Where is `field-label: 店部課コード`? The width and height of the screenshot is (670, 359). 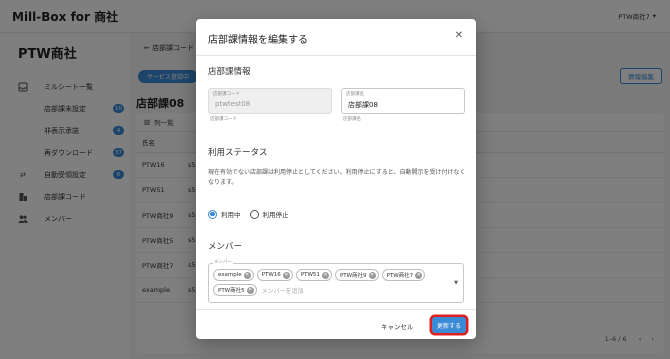
field-label: 店部課コード is located at coordinates (226, 94).